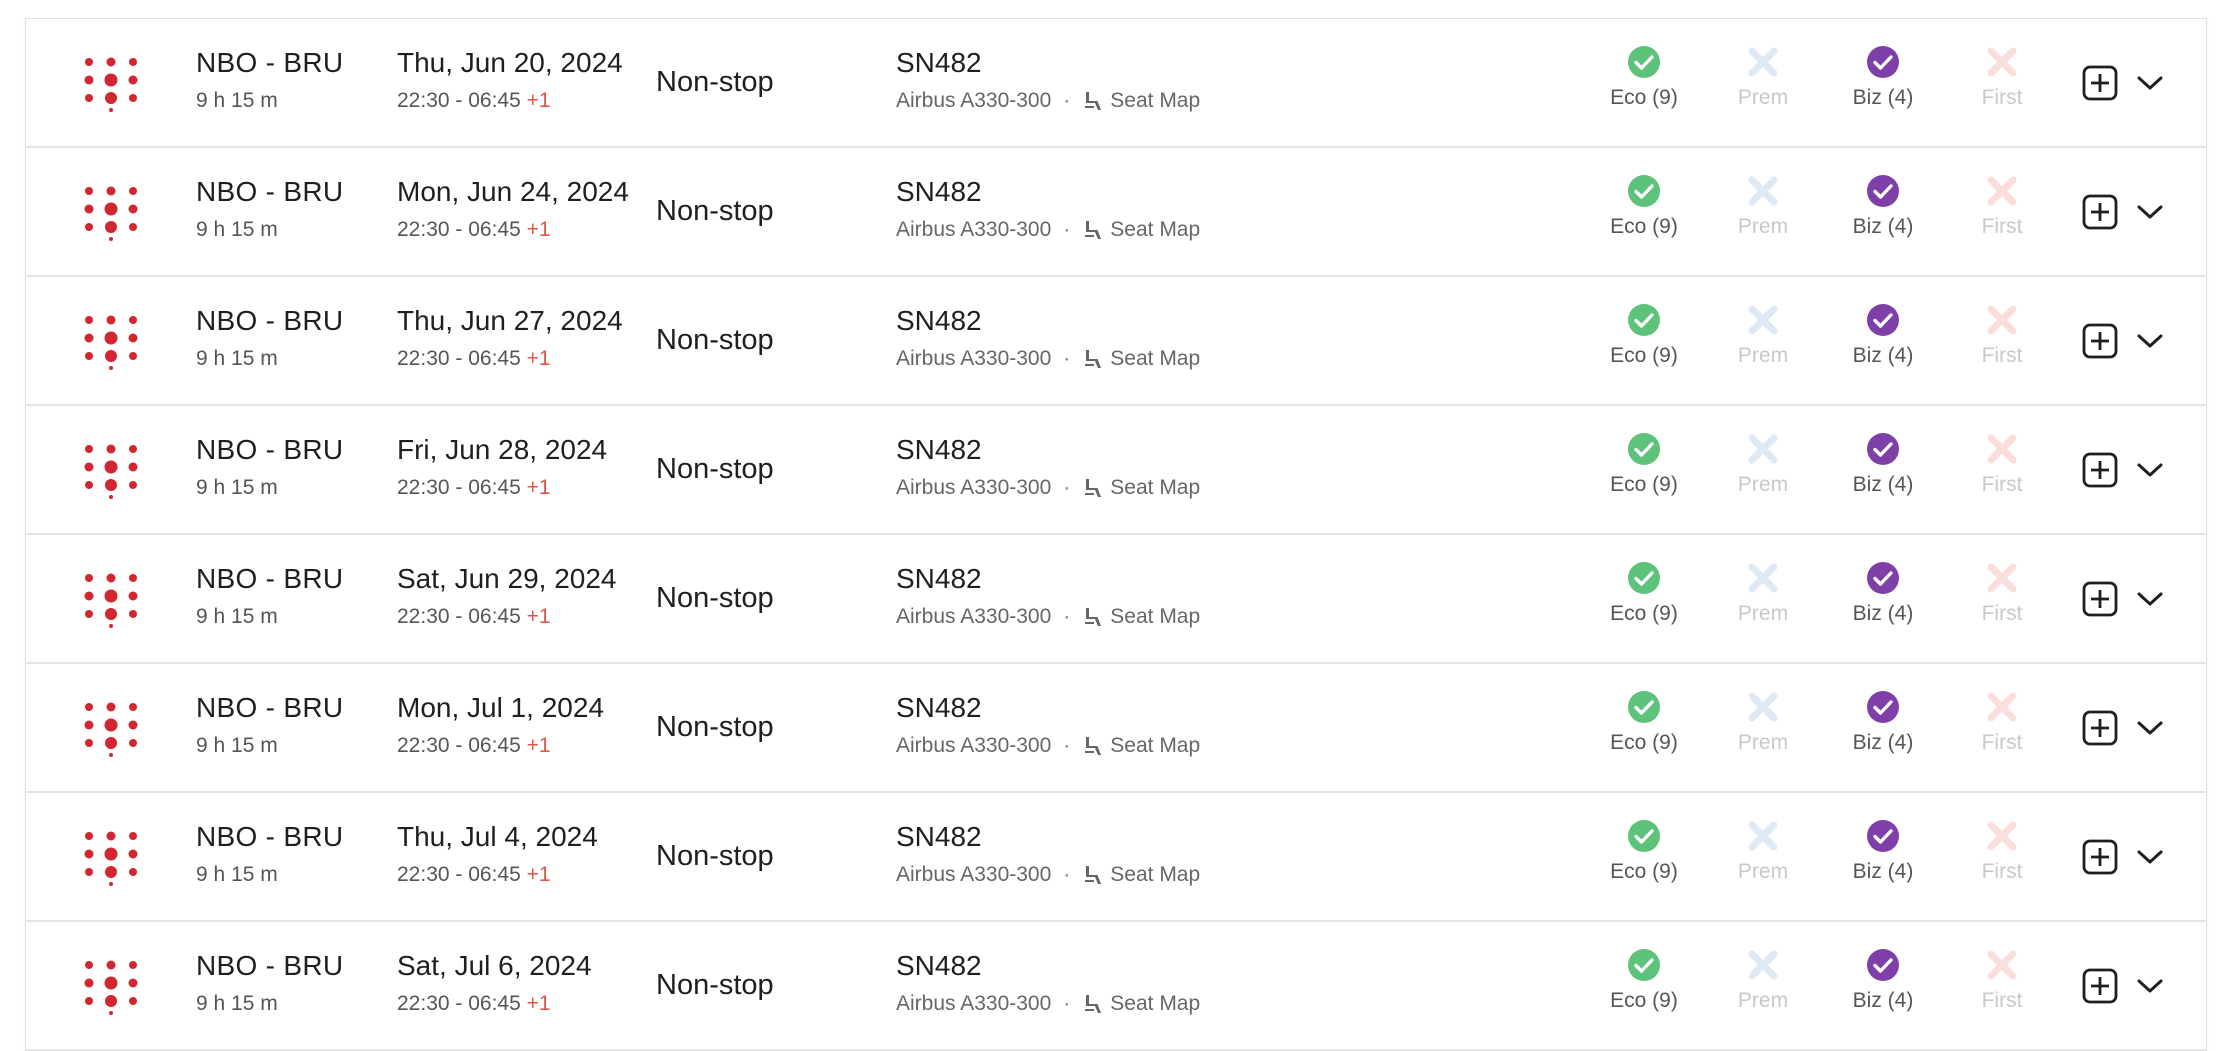  I want to click on departure-date: Mon, Jun 24, 2024, so click(513, 191).